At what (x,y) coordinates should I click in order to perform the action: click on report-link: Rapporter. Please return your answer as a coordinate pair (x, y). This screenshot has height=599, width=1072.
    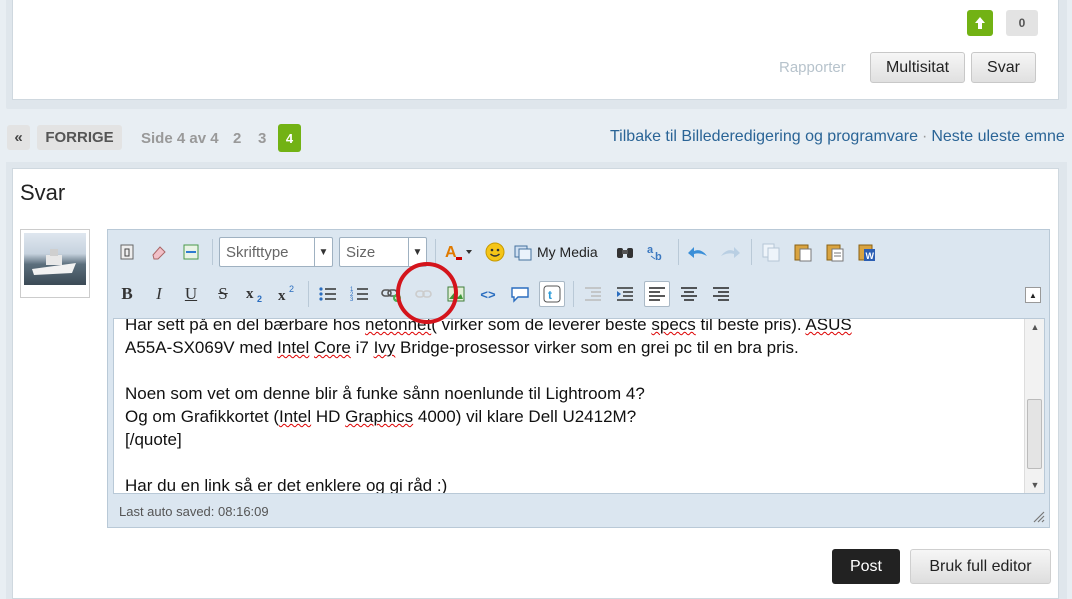
    Looking at the image, I should click on (812, 67).